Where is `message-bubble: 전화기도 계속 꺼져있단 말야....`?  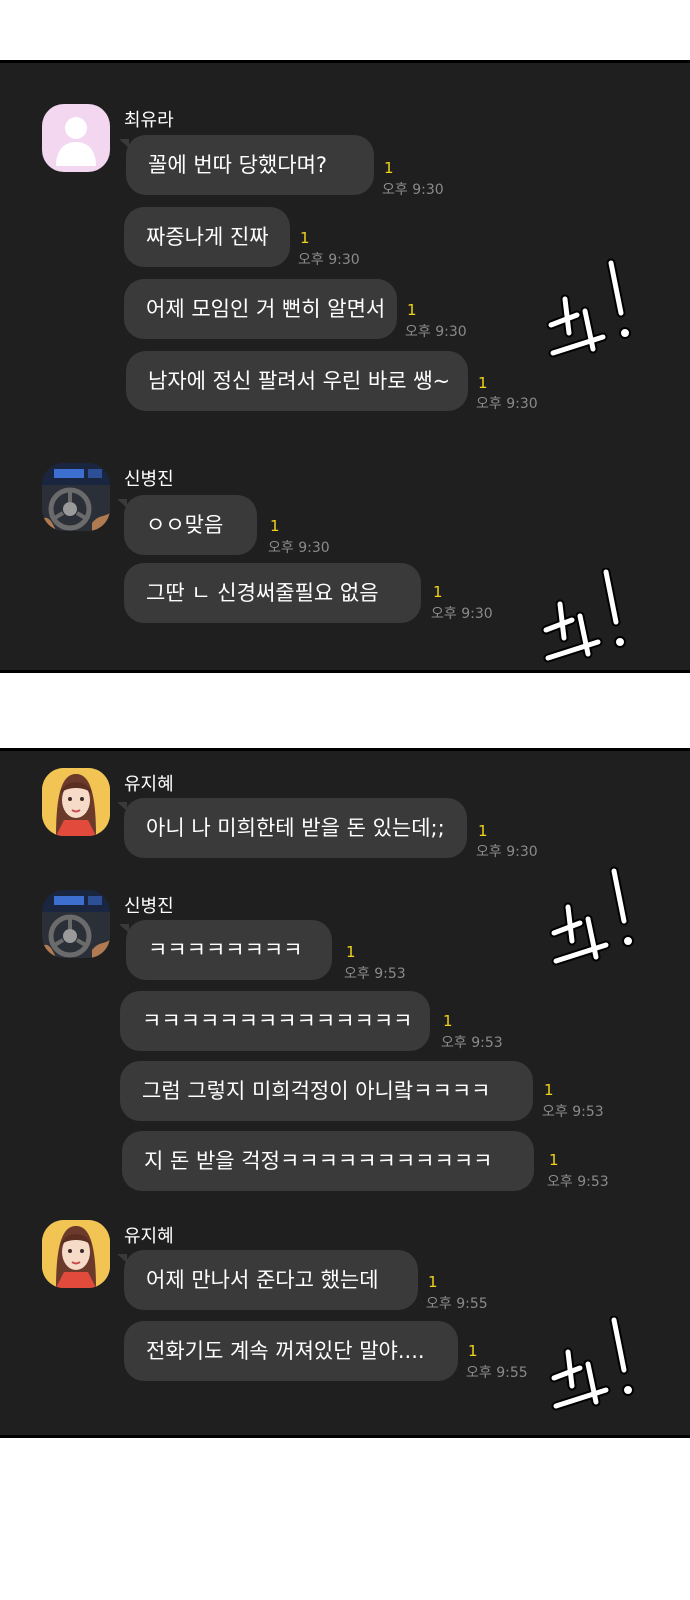
message-bubble: 전화기도 계속 꺼져있단 말야.... is located at coordinates (291, 1351).